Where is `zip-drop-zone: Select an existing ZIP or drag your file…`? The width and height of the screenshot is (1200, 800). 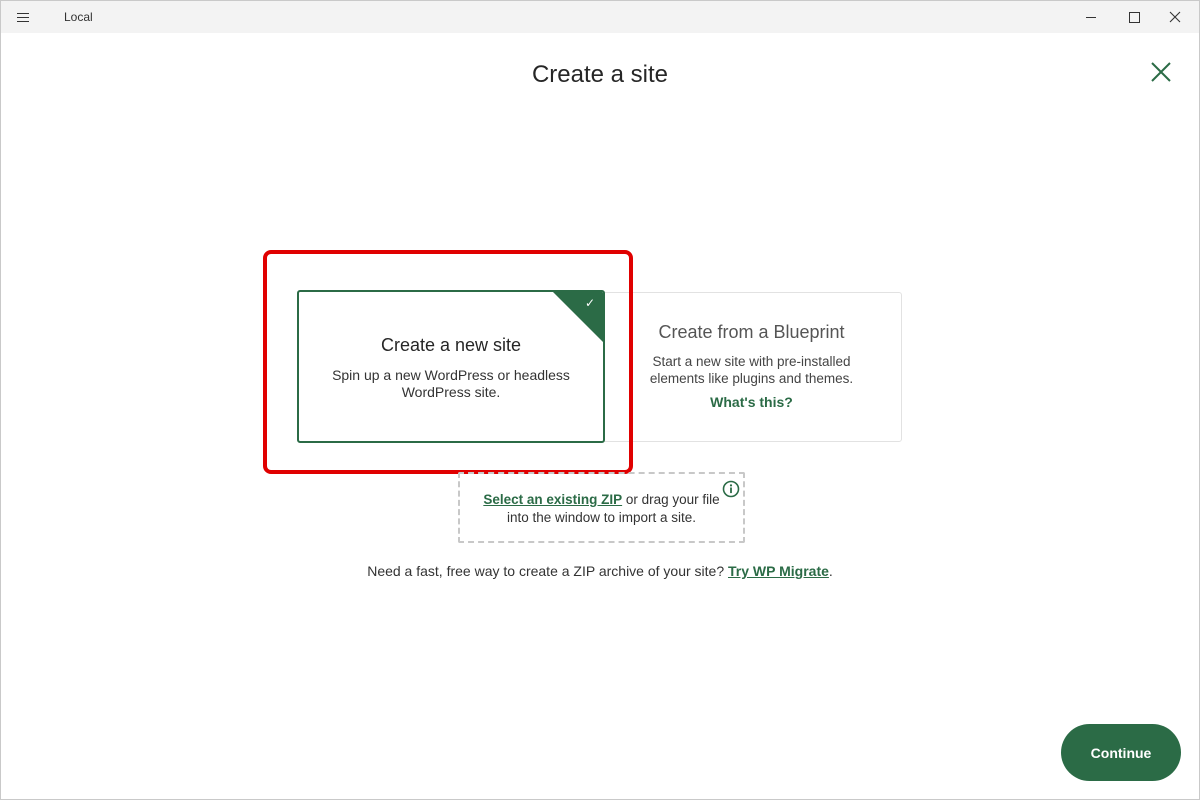 zip-drop-zone: Select an existing ZIP or drag your file… is located at coordinates (601, 507).